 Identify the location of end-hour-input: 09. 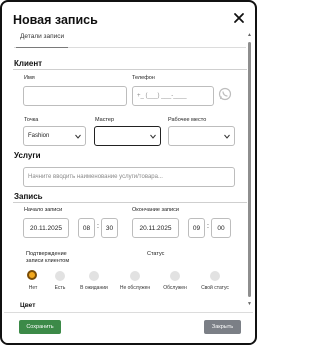
(196, 228).